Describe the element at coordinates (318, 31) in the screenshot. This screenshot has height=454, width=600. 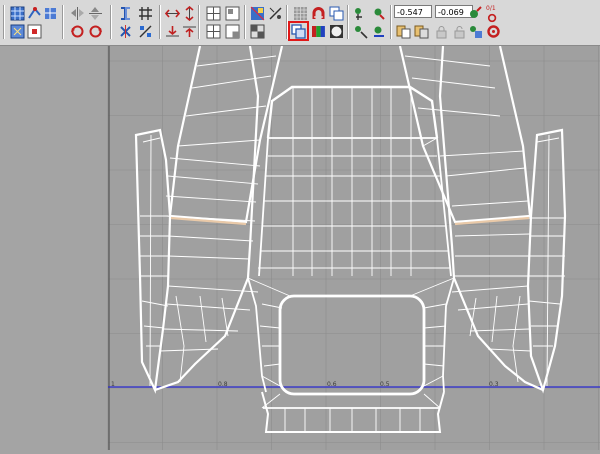
I see `color-channel-icon` at that location.